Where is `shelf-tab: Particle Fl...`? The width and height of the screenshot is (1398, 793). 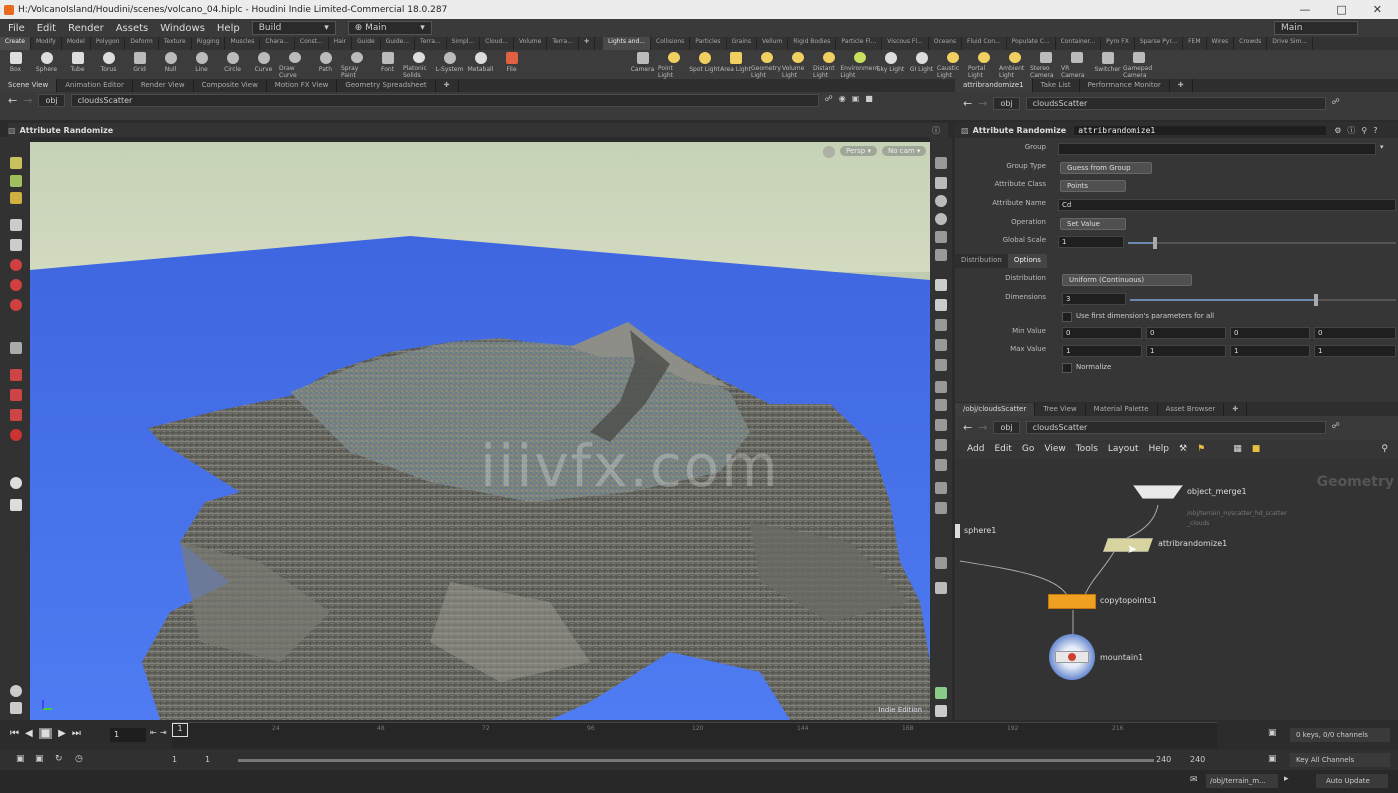 shelf-tab: Particle Fl... is located at coordinates (859, 43).